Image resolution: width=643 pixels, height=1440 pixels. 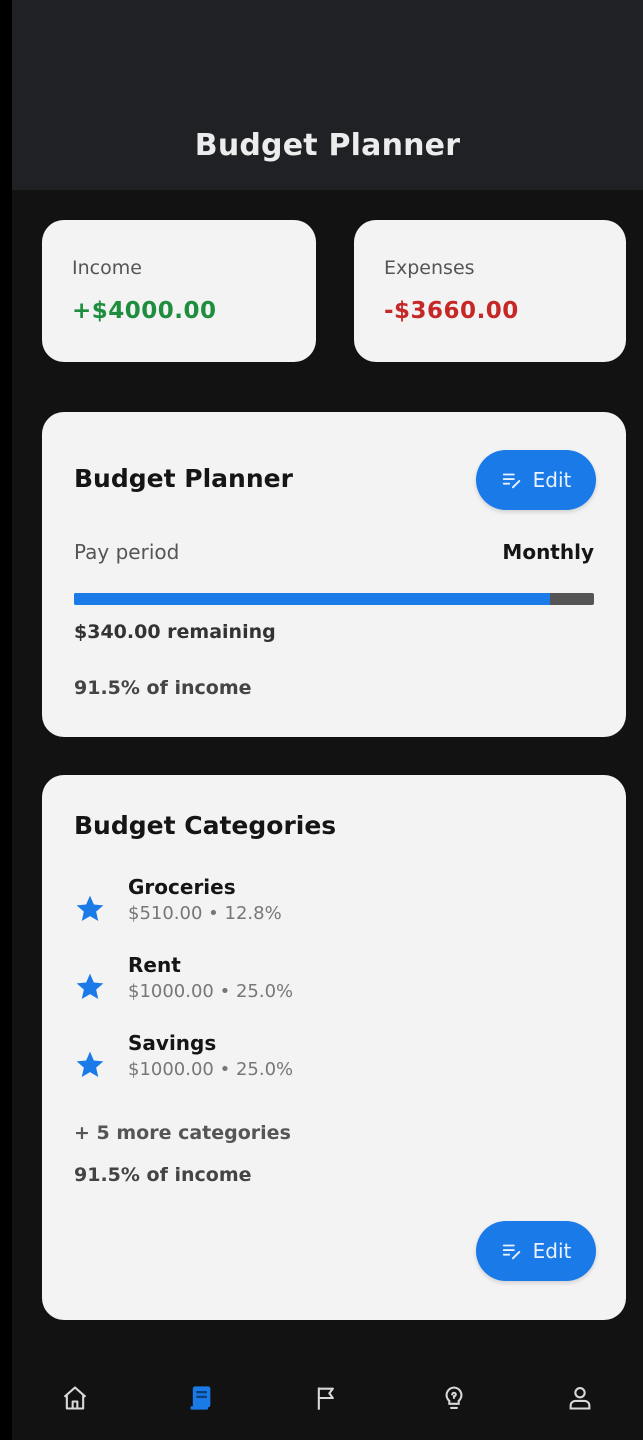 I want to click on nav-goals, so click(x=327, y=1398).